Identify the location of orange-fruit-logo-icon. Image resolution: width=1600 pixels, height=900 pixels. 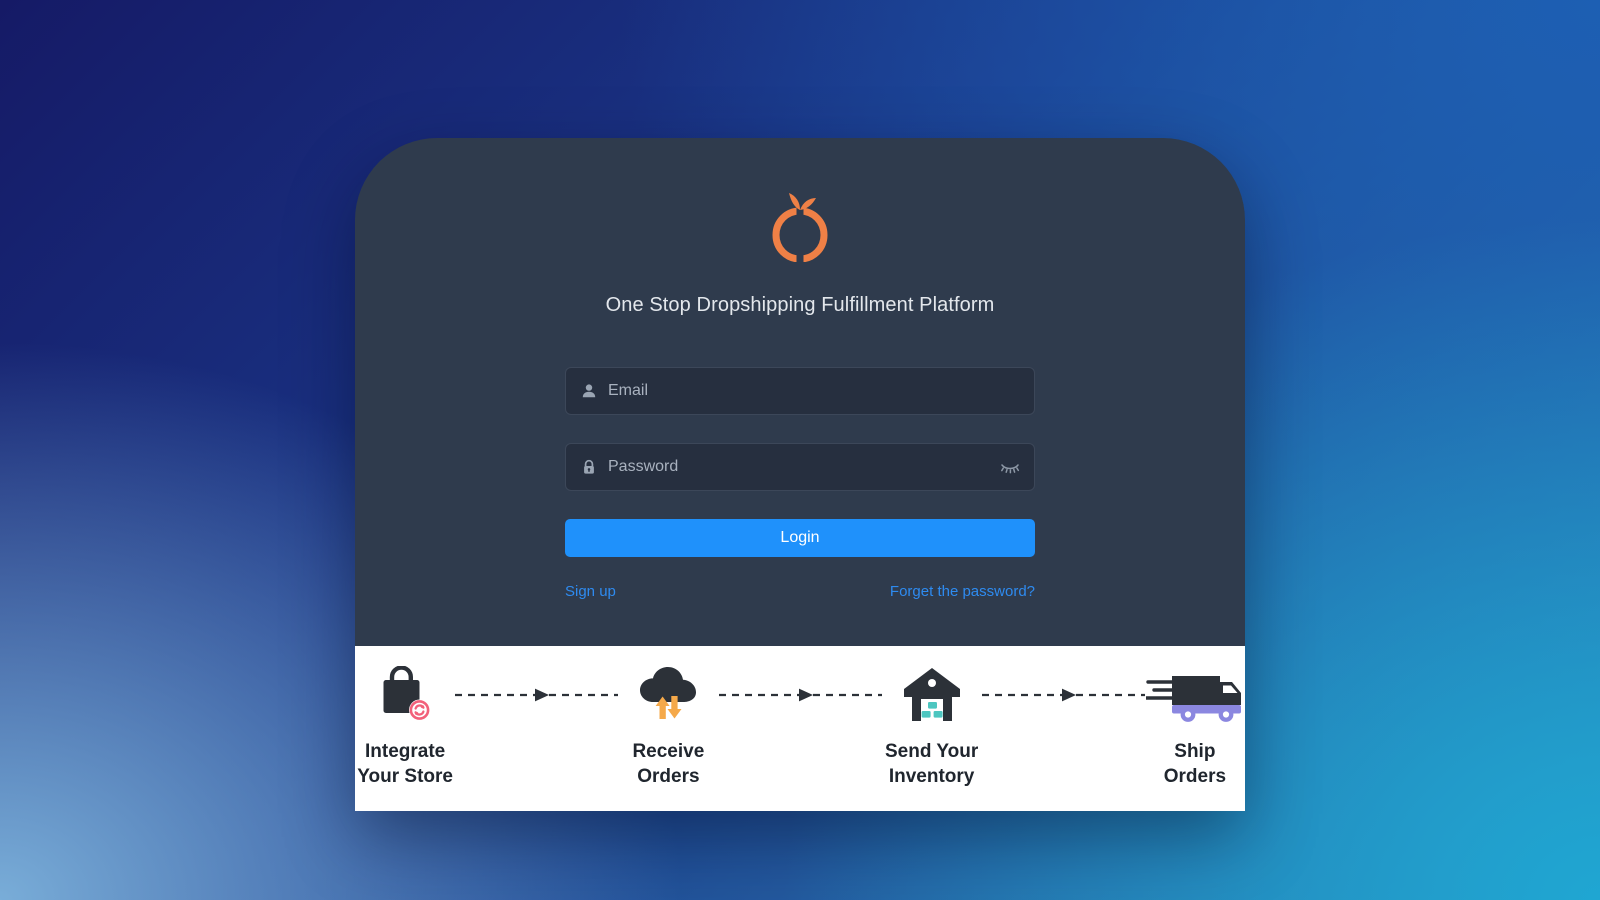
(800, 227).